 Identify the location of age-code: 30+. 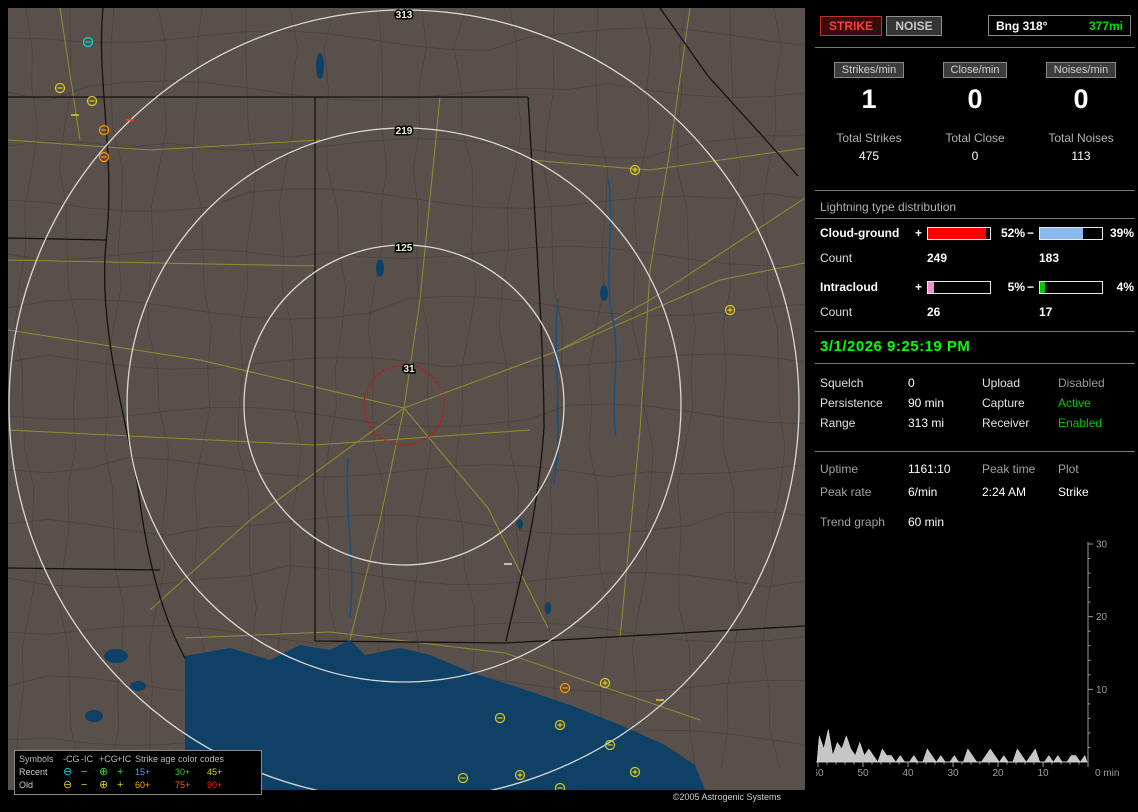
(183, 772).